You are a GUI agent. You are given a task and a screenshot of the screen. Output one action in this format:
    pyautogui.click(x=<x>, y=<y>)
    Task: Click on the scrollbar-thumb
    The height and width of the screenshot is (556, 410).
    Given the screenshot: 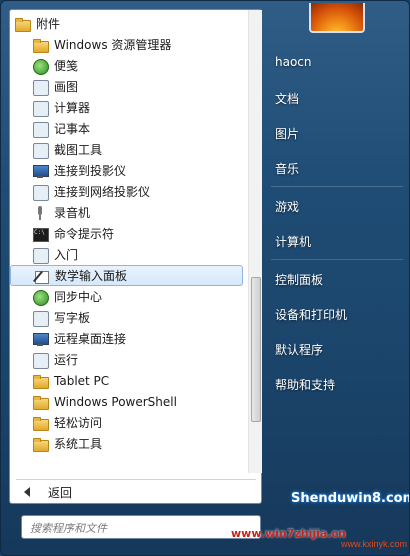 What is the action you would take?
    pyautogui.click(x=256, y=349)
    